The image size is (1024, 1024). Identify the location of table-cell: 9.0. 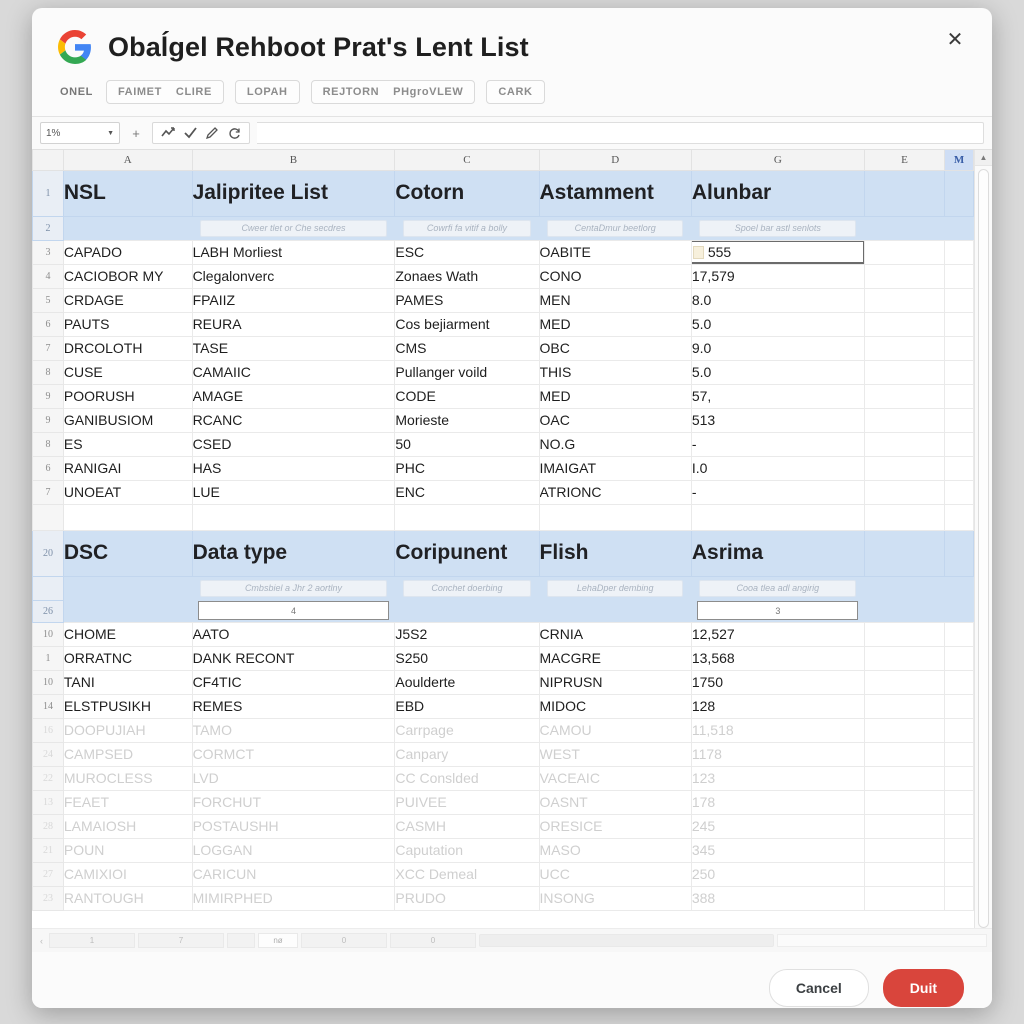
(777, 348).